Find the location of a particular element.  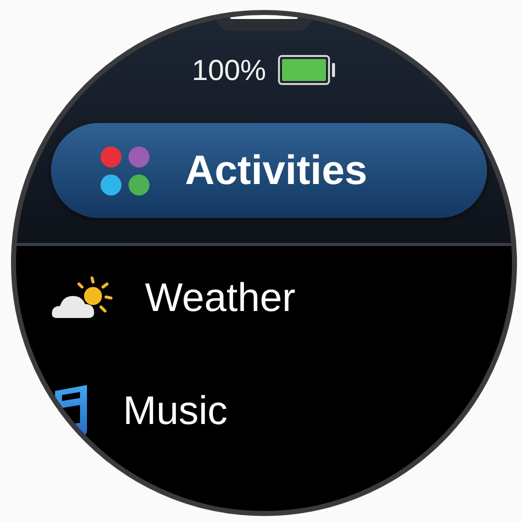

menu-item: Music is located at coordinates (139, 411).